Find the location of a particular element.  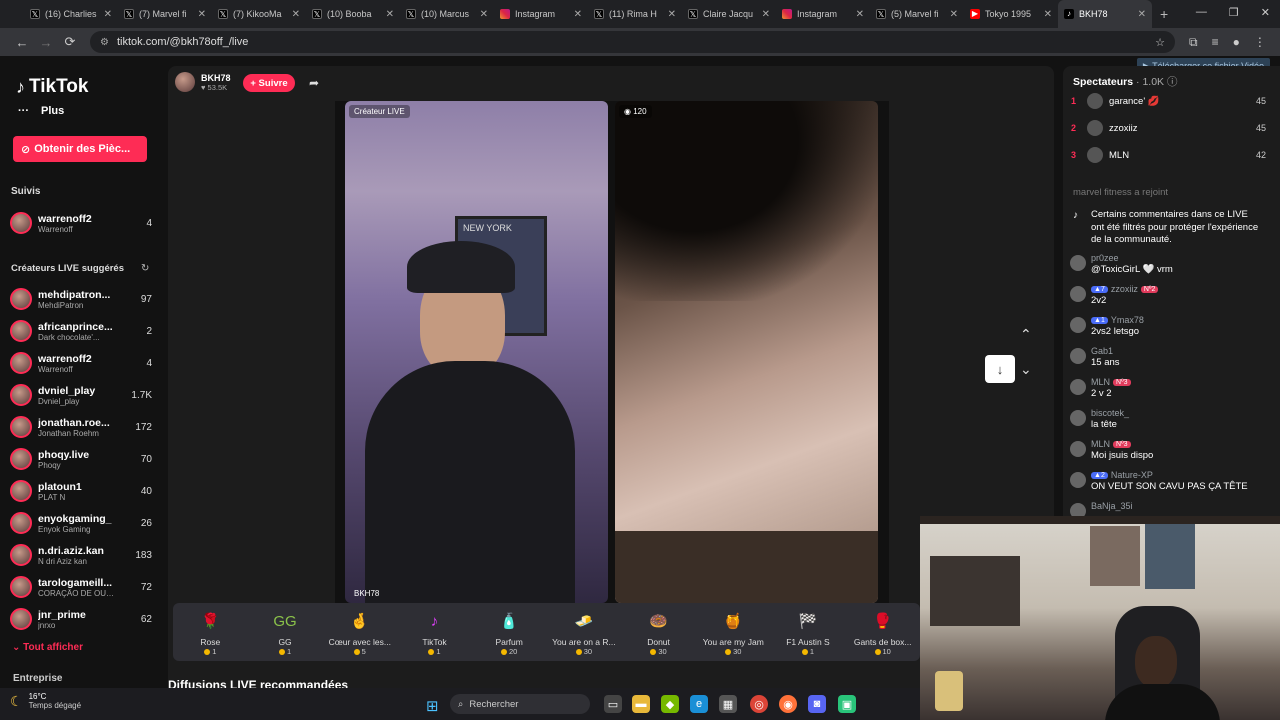

host-info: BKH78 ♥ 53.5K is located at coordinates (203, 82).